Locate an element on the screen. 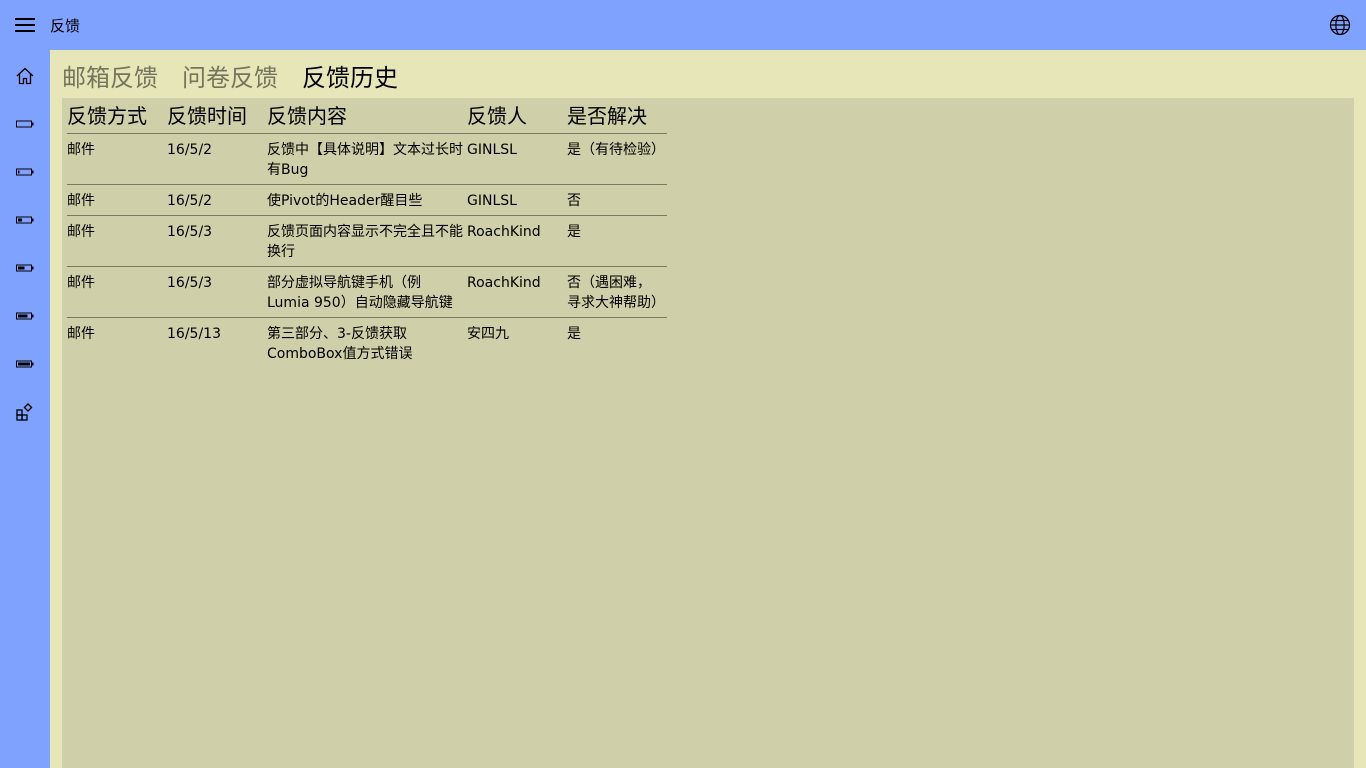 Image resolution: width=1366 pixels, height=768 pixels. battery-high-icon is located at coordinates (25, 316).